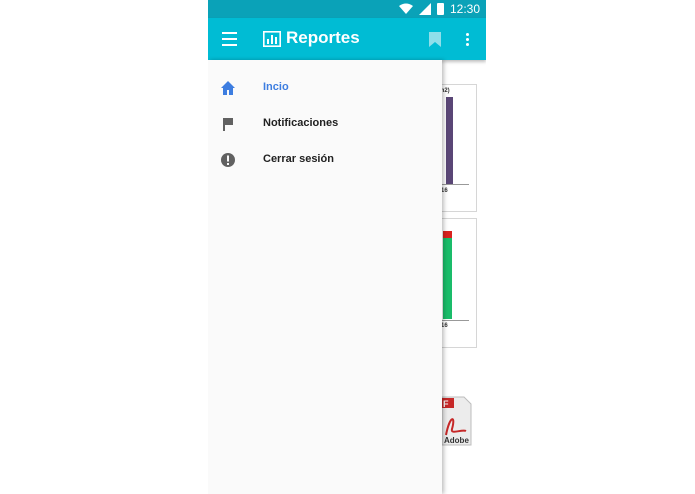 Image resolution: width=695 pixels, height=494 pixels. Describe the element at coordinates (446, 404) in the screenshot. I see `pdf-letter: F` at that location.